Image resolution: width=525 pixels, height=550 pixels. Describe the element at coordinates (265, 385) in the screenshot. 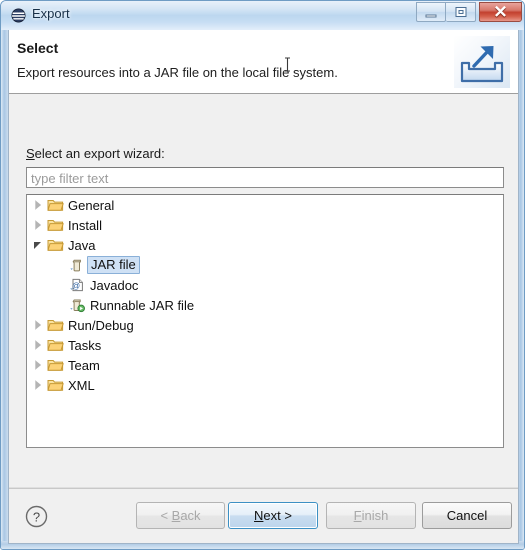

I see `tree-item-xml: XML` at that location.